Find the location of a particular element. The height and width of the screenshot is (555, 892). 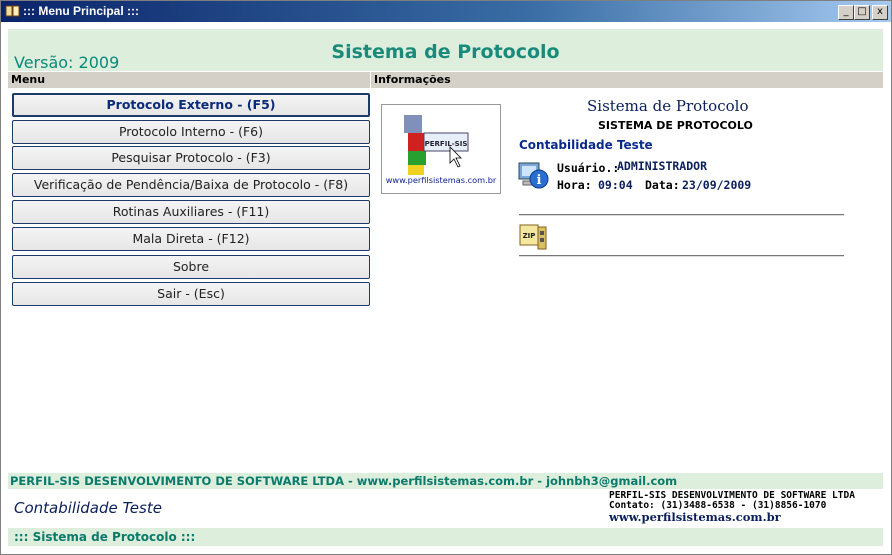

minimize-button: _ is located at coordinates (846, 12).